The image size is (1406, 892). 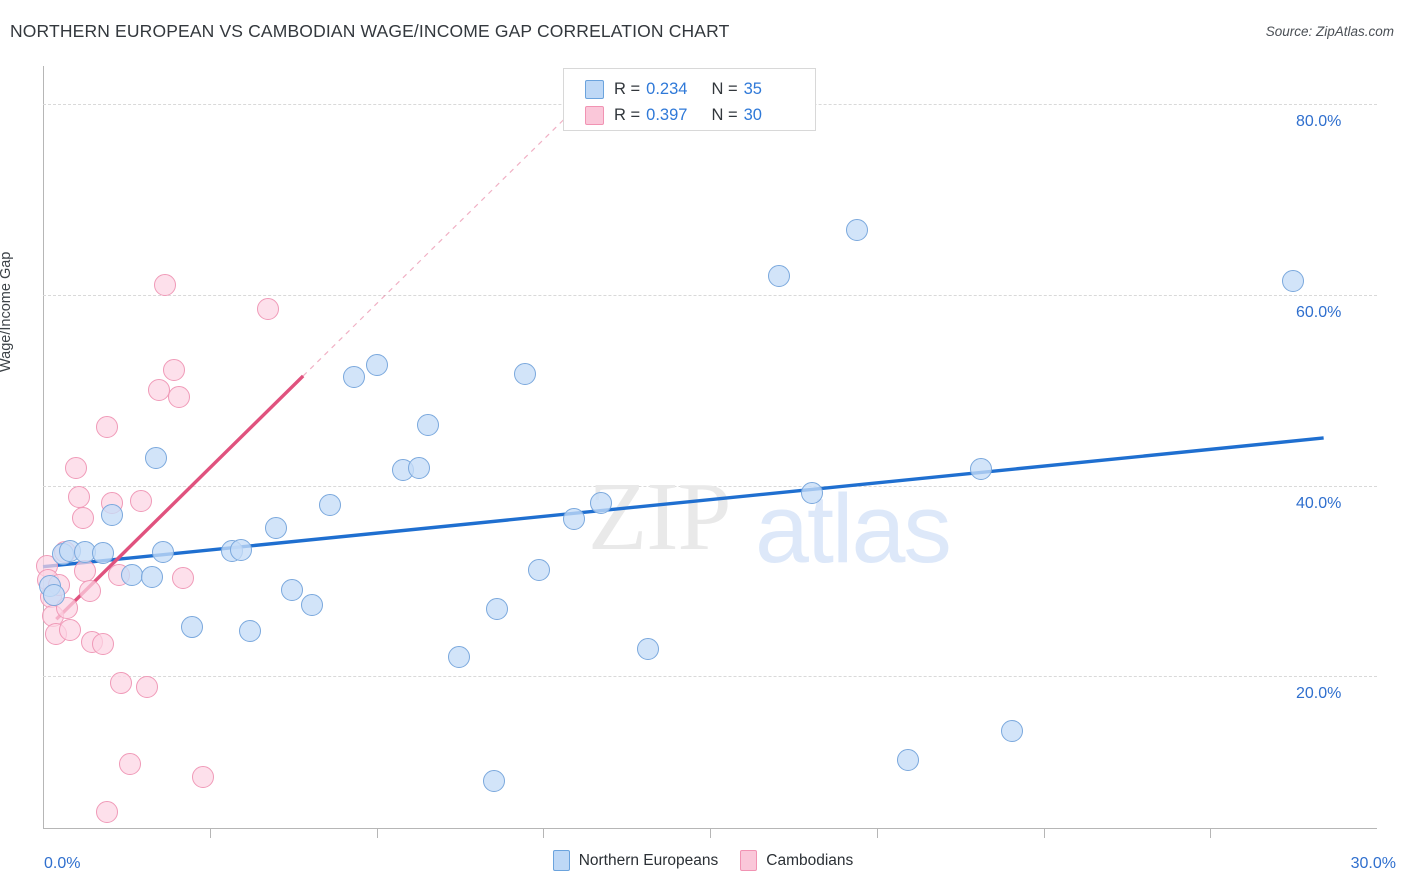 What do you see at coordinates (752, 88) in the screenshot?
I see `stats-n-value-northern-europeans: 35` at bounding box center [752, 88].